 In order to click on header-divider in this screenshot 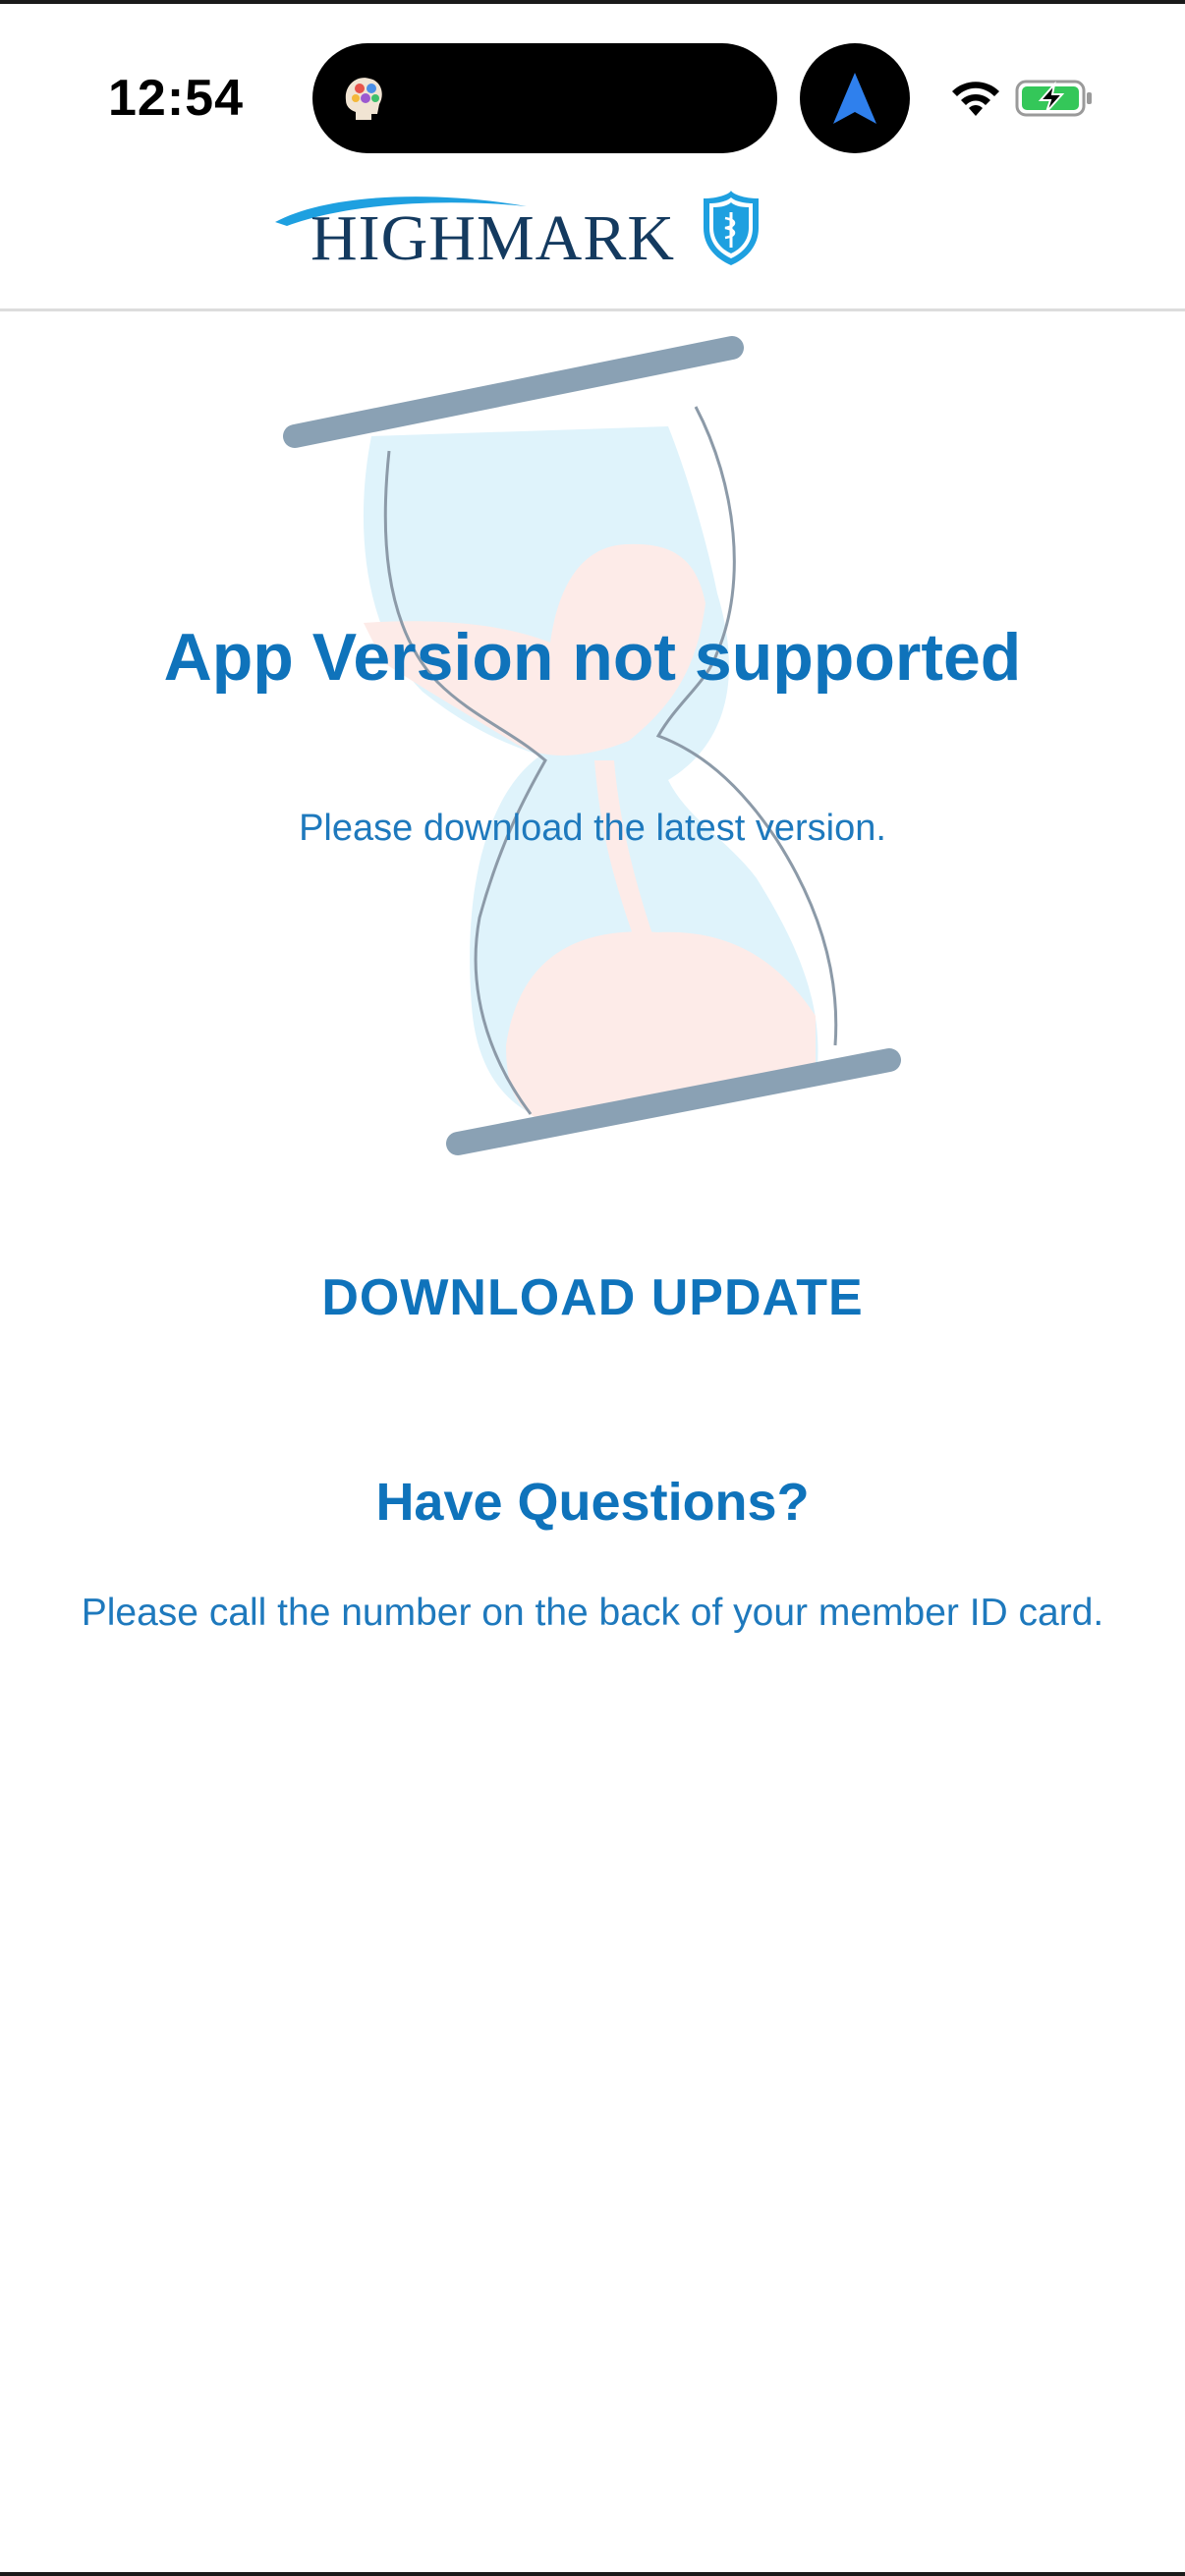, I will do `click(592, 309)`.